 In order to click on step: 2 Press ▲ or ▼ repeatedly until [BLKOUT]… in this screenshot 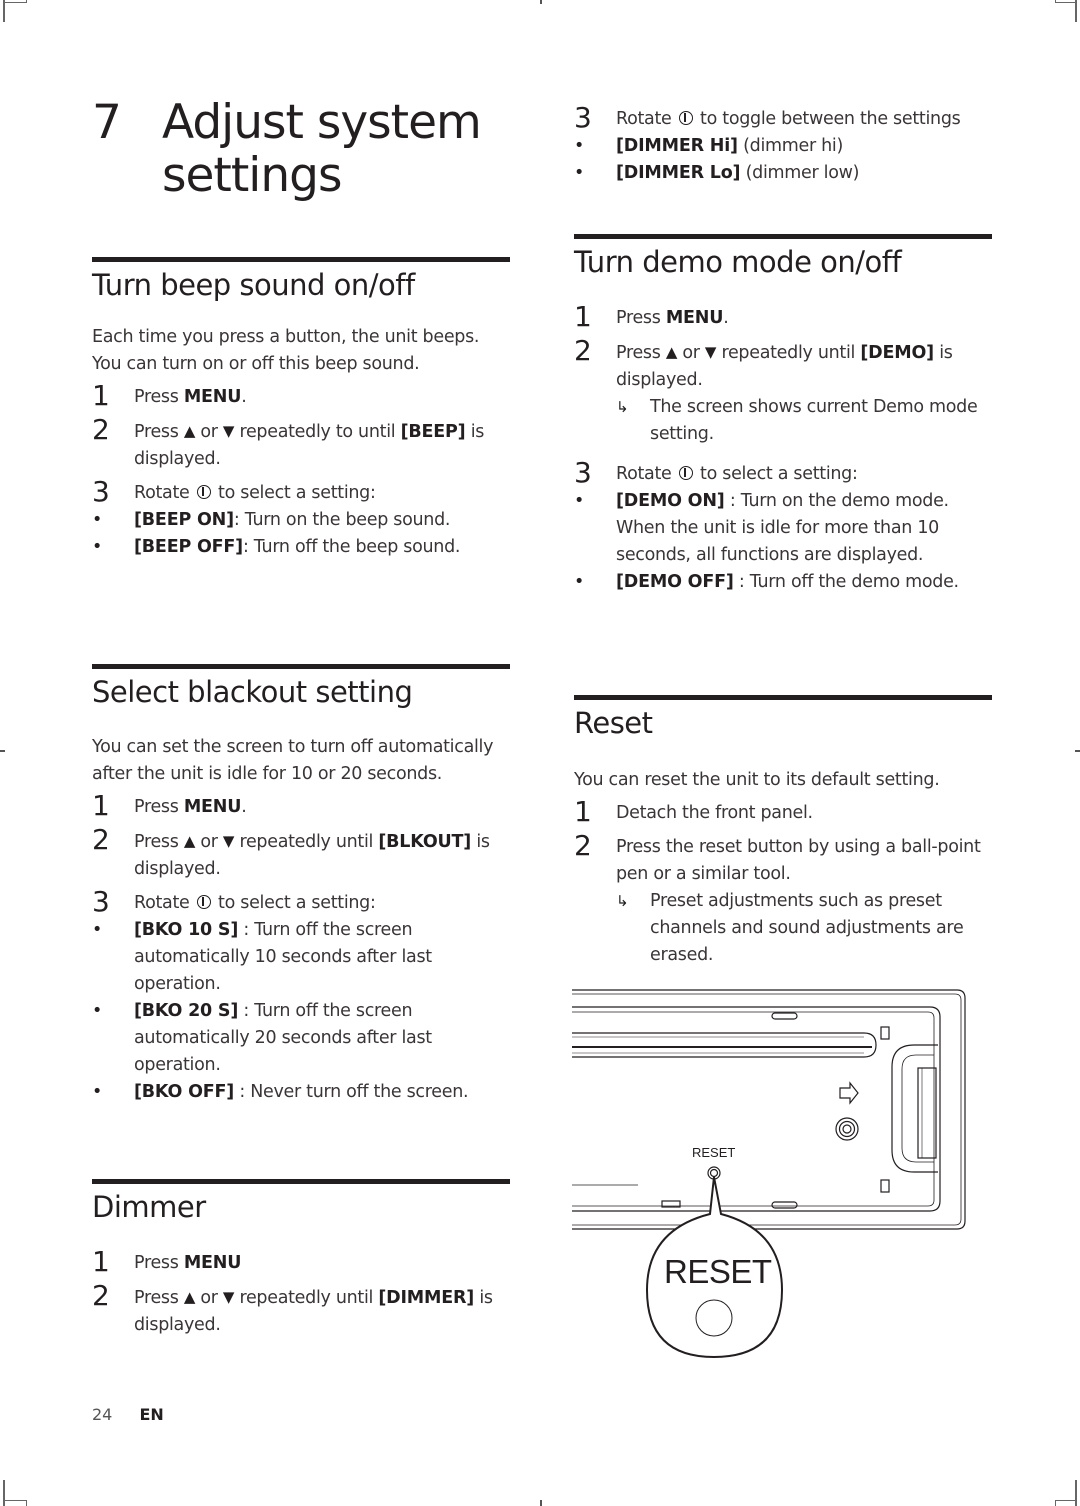, I will do `click(301, 853)`.